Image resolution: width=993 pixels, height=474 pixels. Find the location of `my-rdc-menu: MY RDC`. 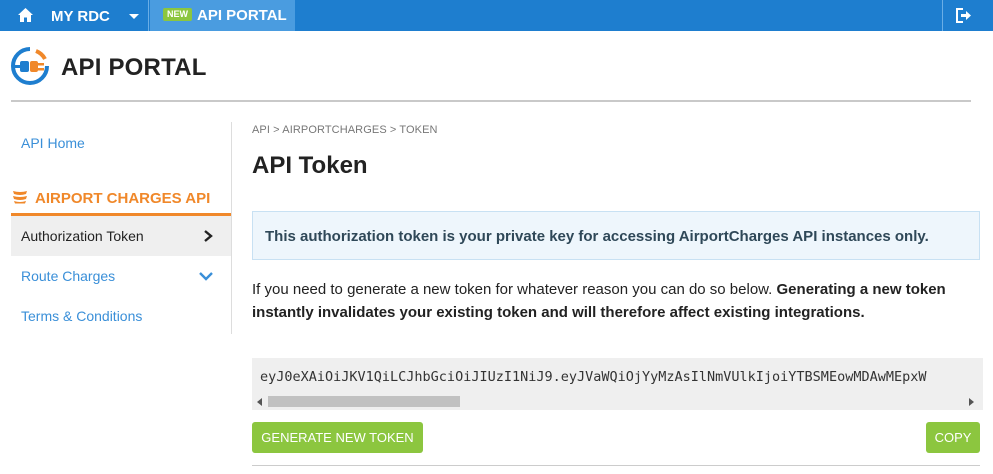

my-rdc-menu: MY RDC is located at coordinates (74, 15).